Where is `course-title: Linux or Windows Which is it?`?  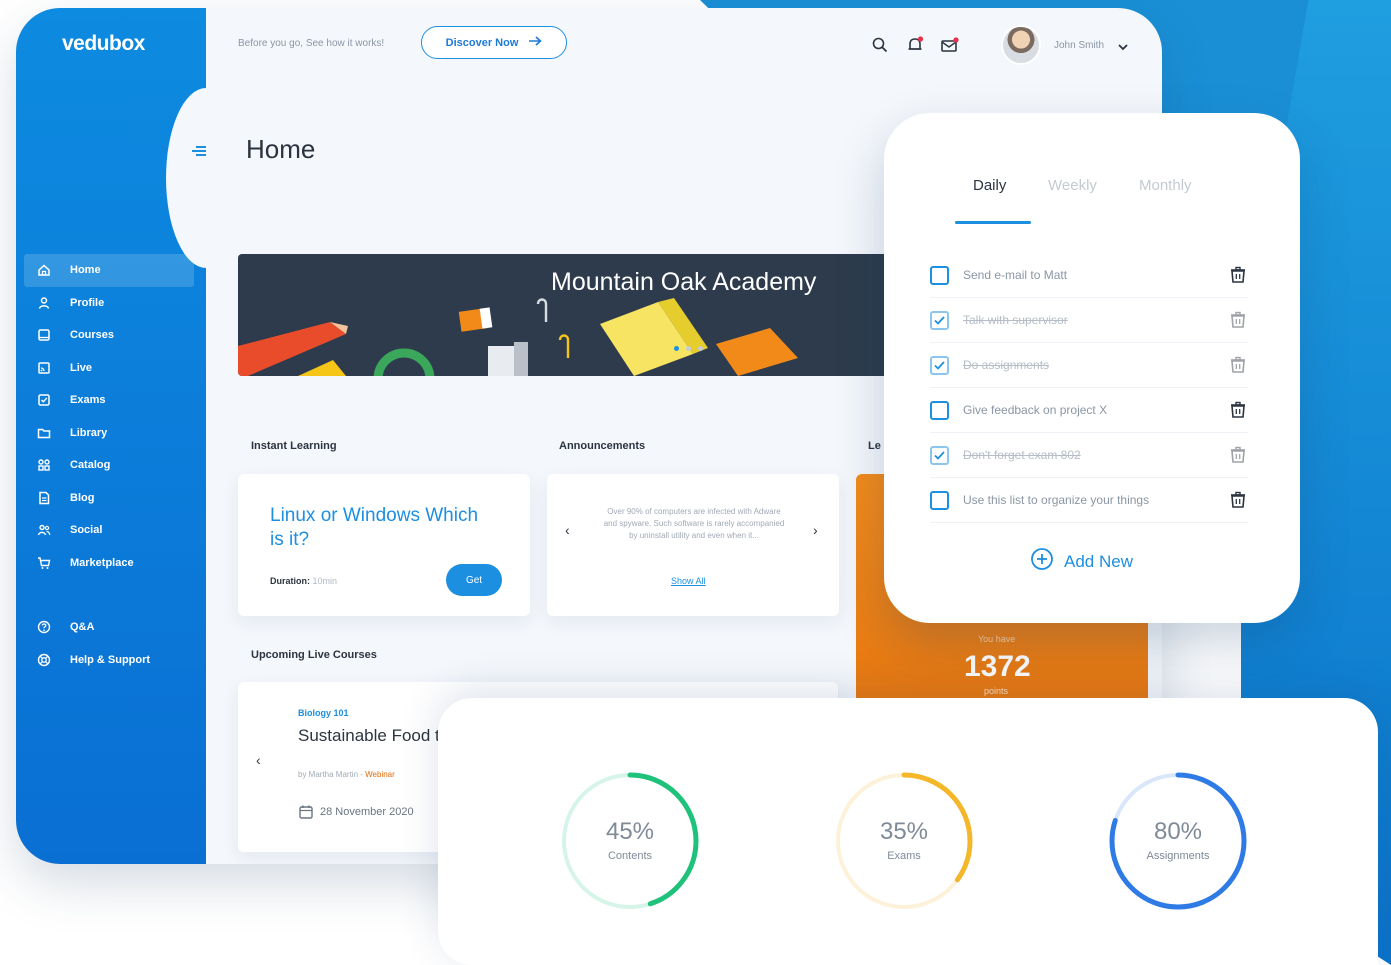
course-title: Linux or Windows Which is it? is located at coordinates (380, 528).